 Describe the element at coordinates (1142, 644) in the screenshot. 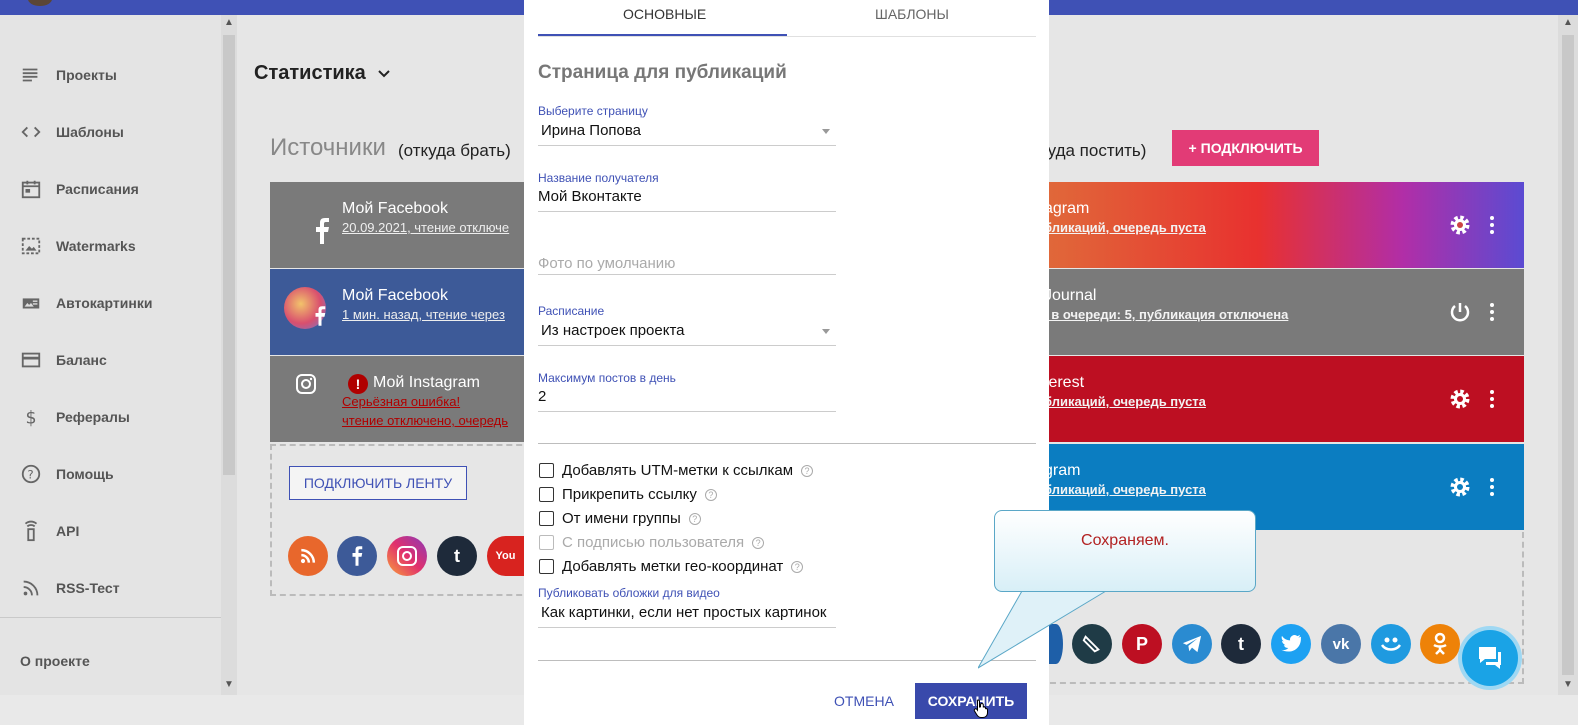

I see `pinterest-icon: P` at that location.